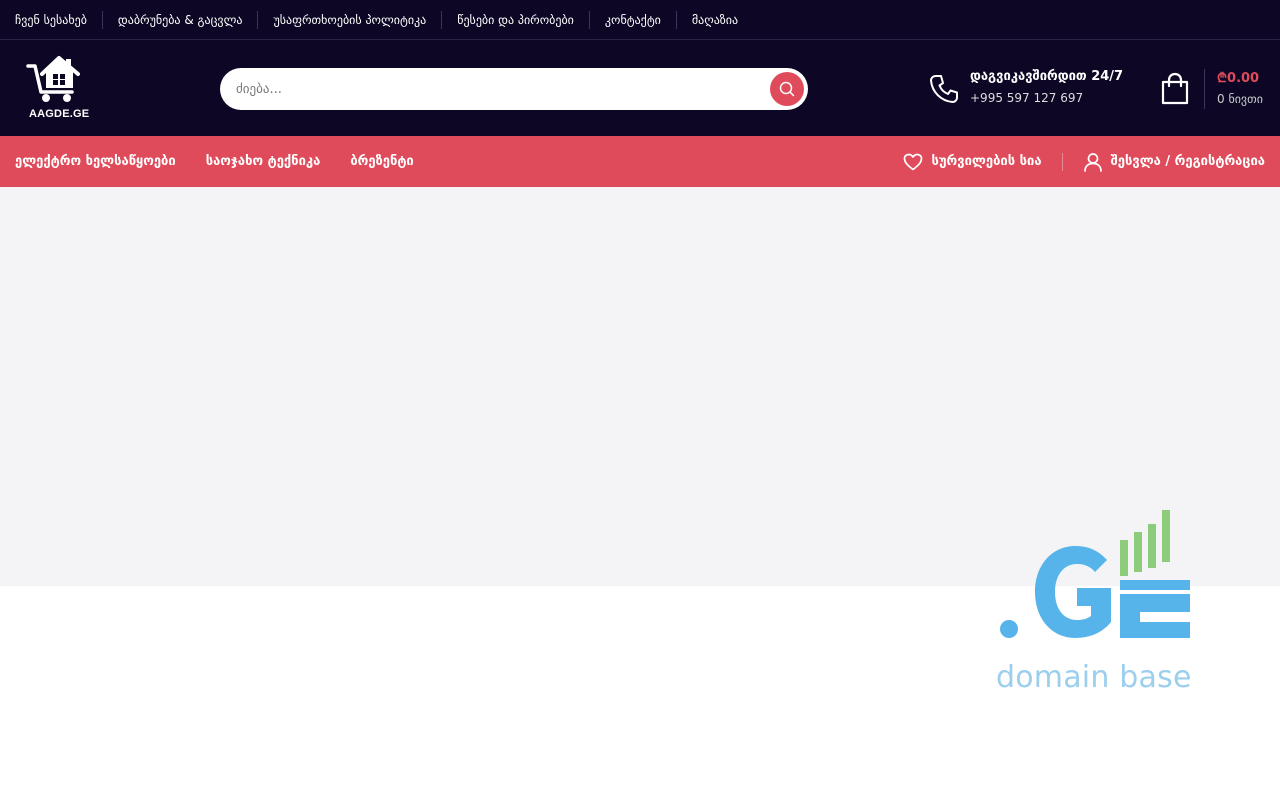  What do you see at coordinates (1094, 677) in the screenshot?
I see `watermark-subtitle: domain base` at bounding box center [1094, 677].